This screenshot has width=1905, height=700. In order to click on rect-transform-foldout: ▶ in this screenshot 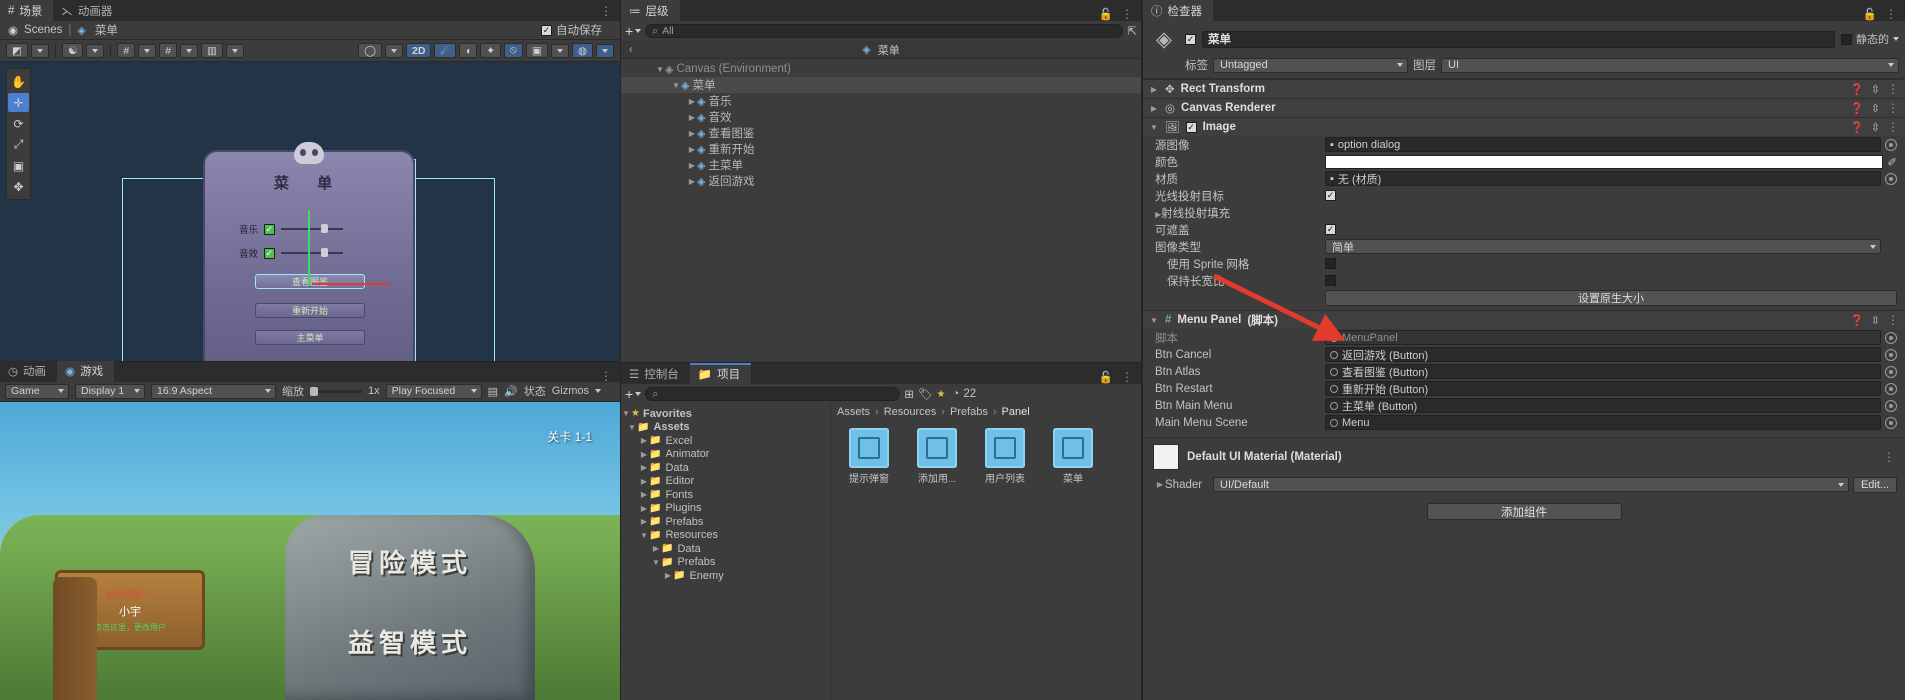, I will do `click(1154, 89)`.